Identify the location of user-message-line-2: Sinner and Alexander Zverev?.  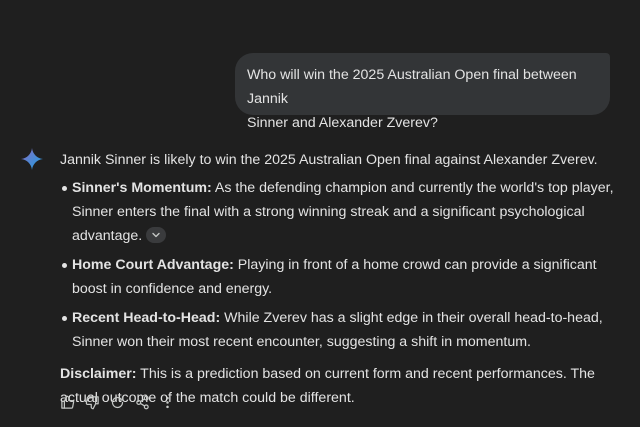
(342, 123).